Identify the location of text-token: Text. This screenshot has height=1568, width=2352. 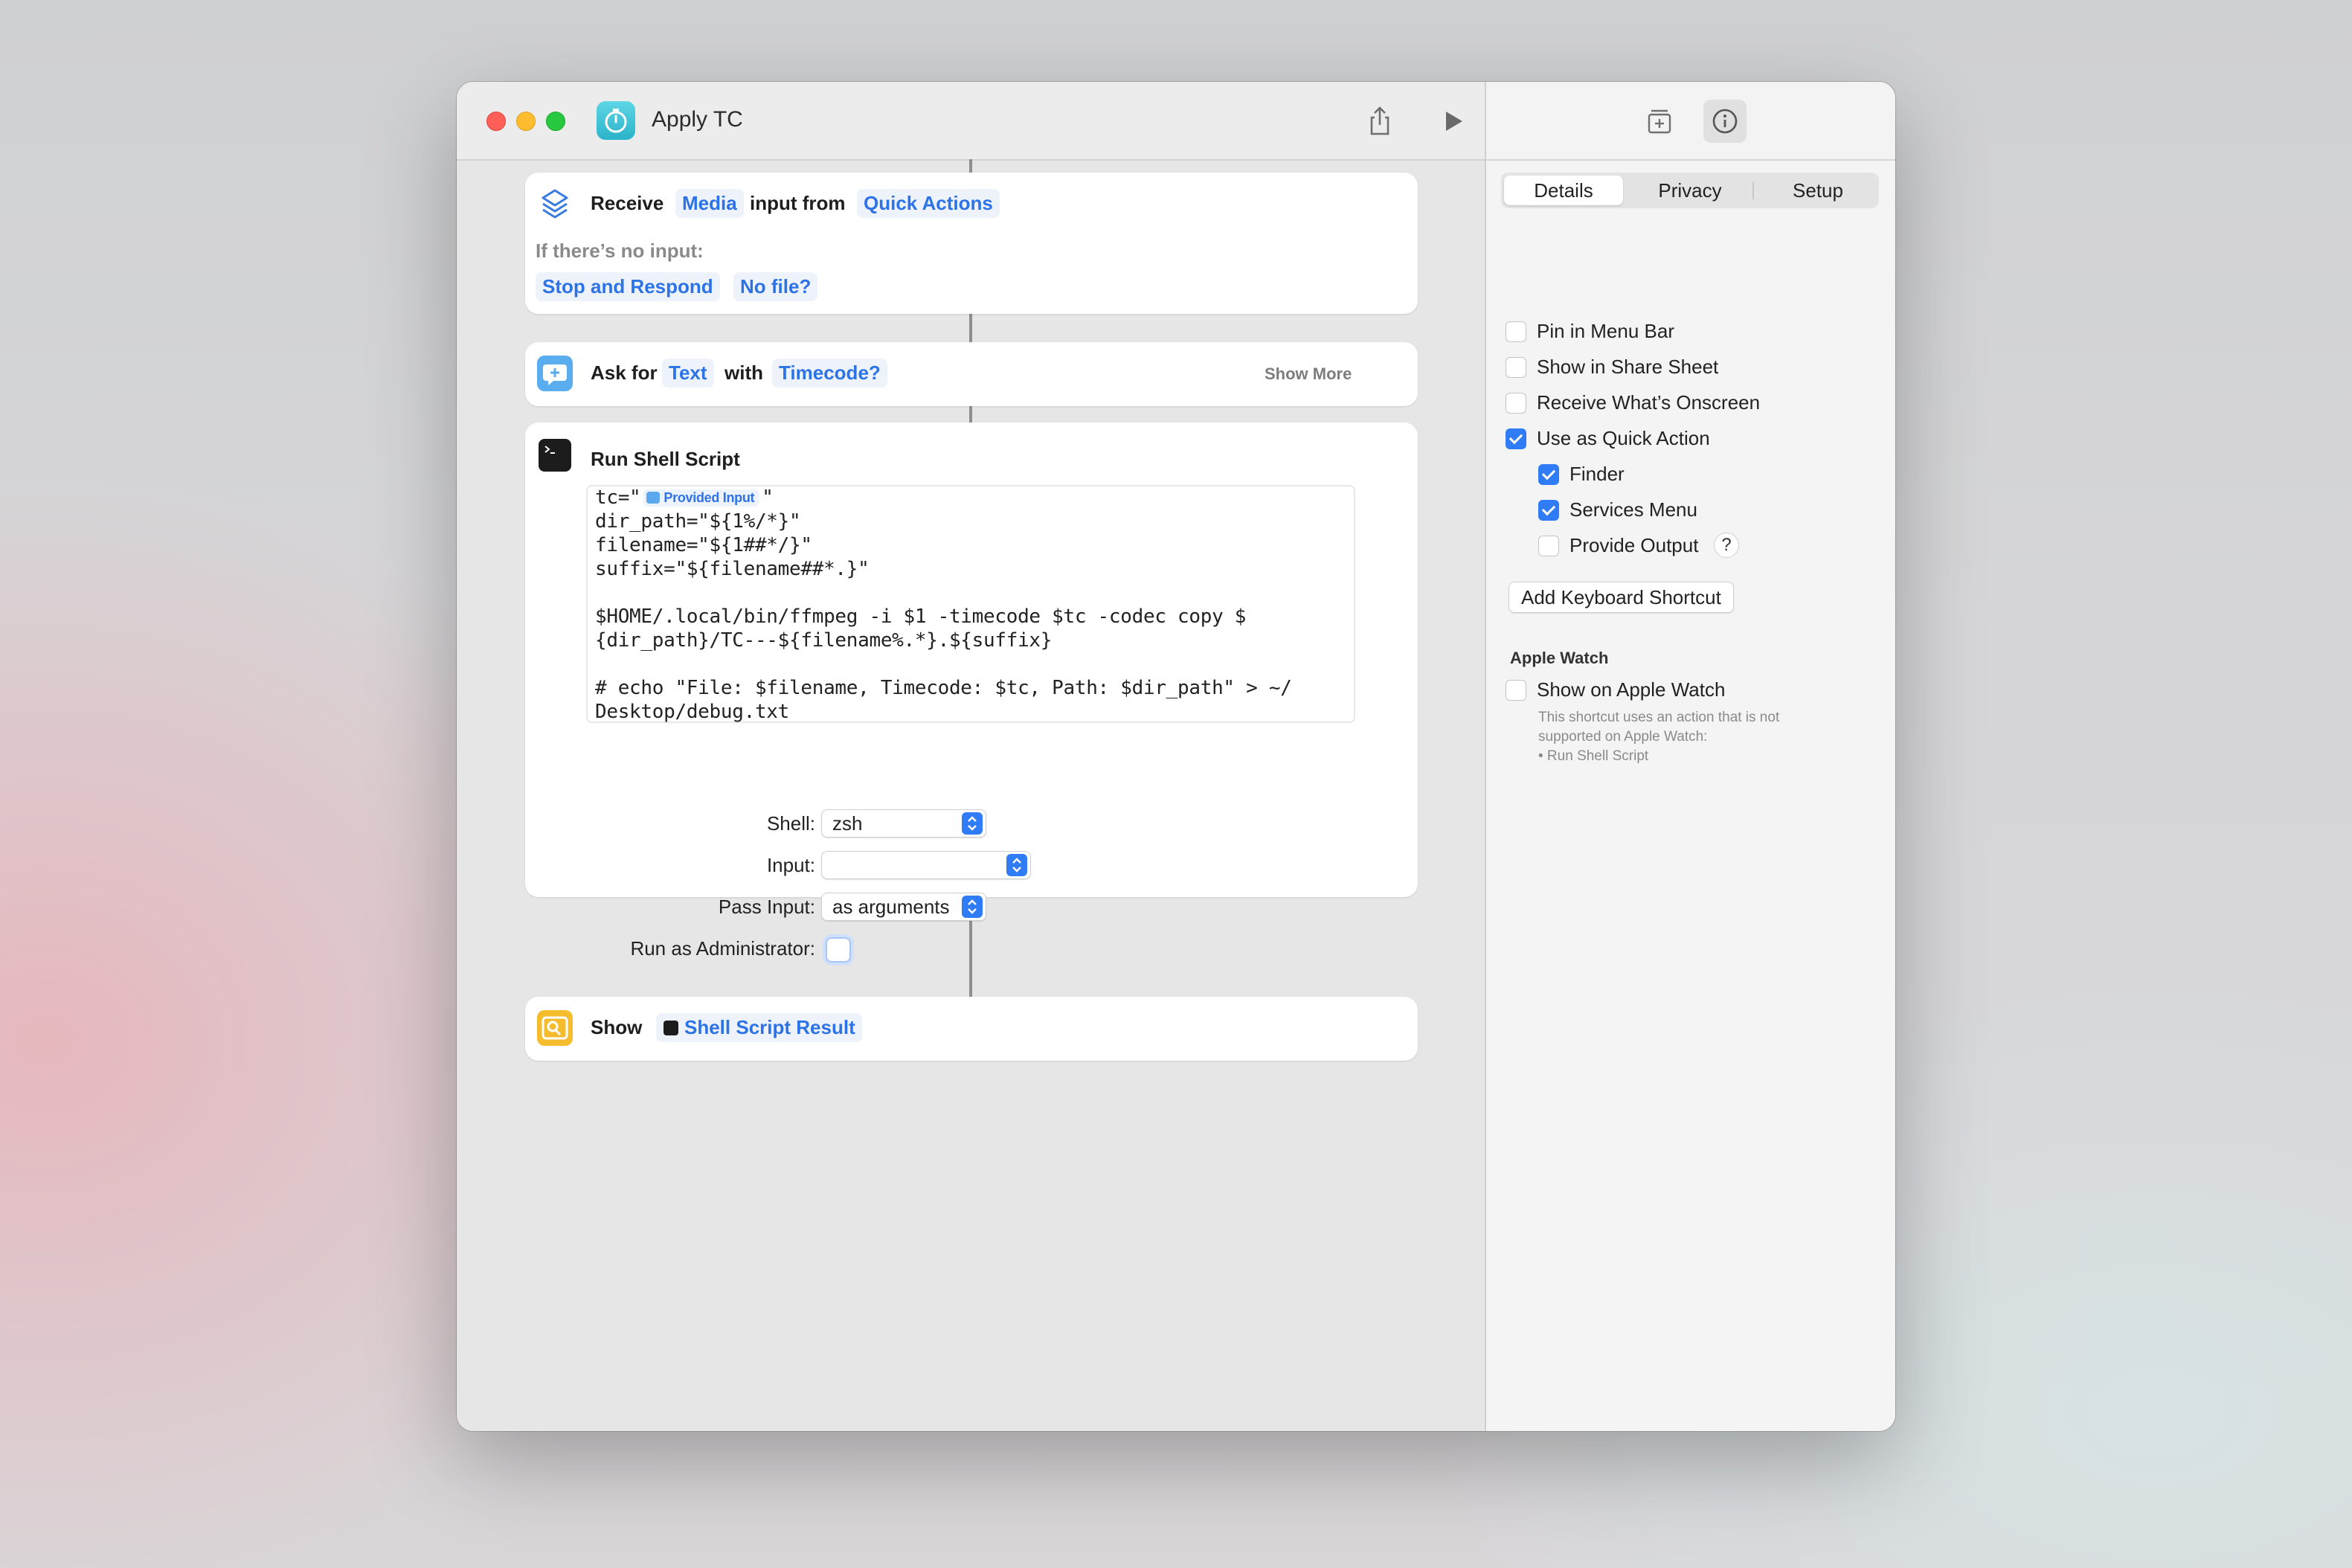
(688, 373).